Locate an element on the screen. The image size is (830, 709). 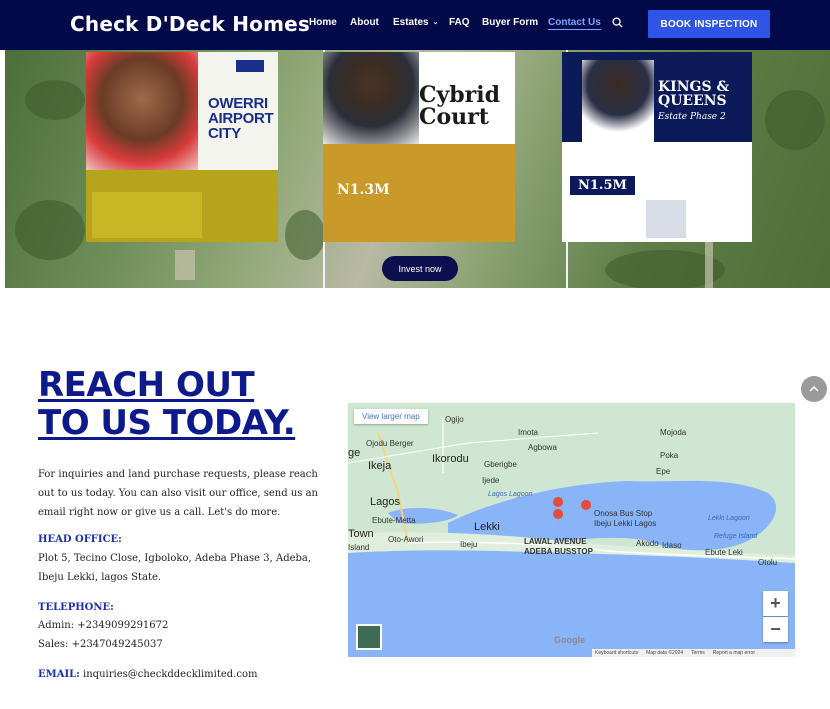
search-icon is located at coordinates (617, 22).